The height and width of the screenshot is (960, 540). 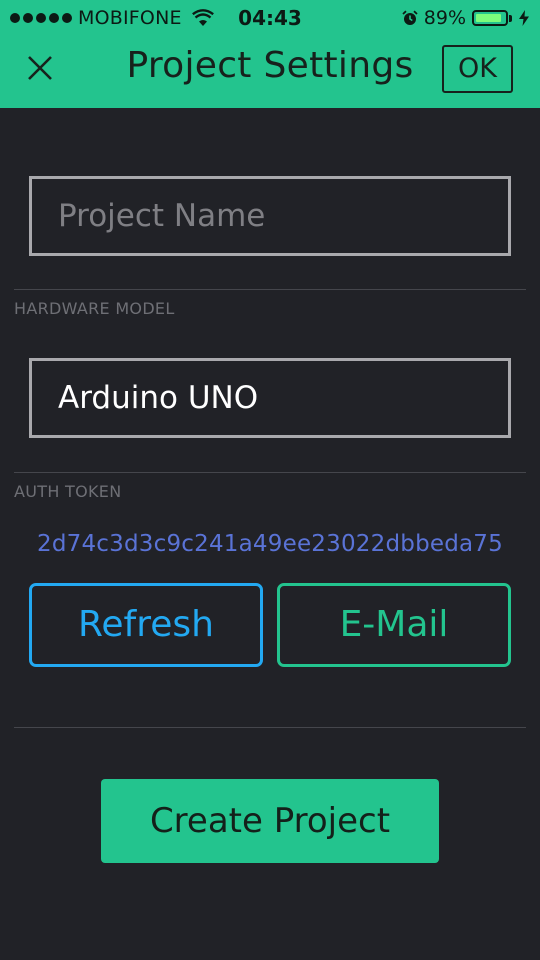 What do you see at coordinates (270, 821) in the screenshot?
I see `create-project-button: Create Project` at bounding box center [270, 821].